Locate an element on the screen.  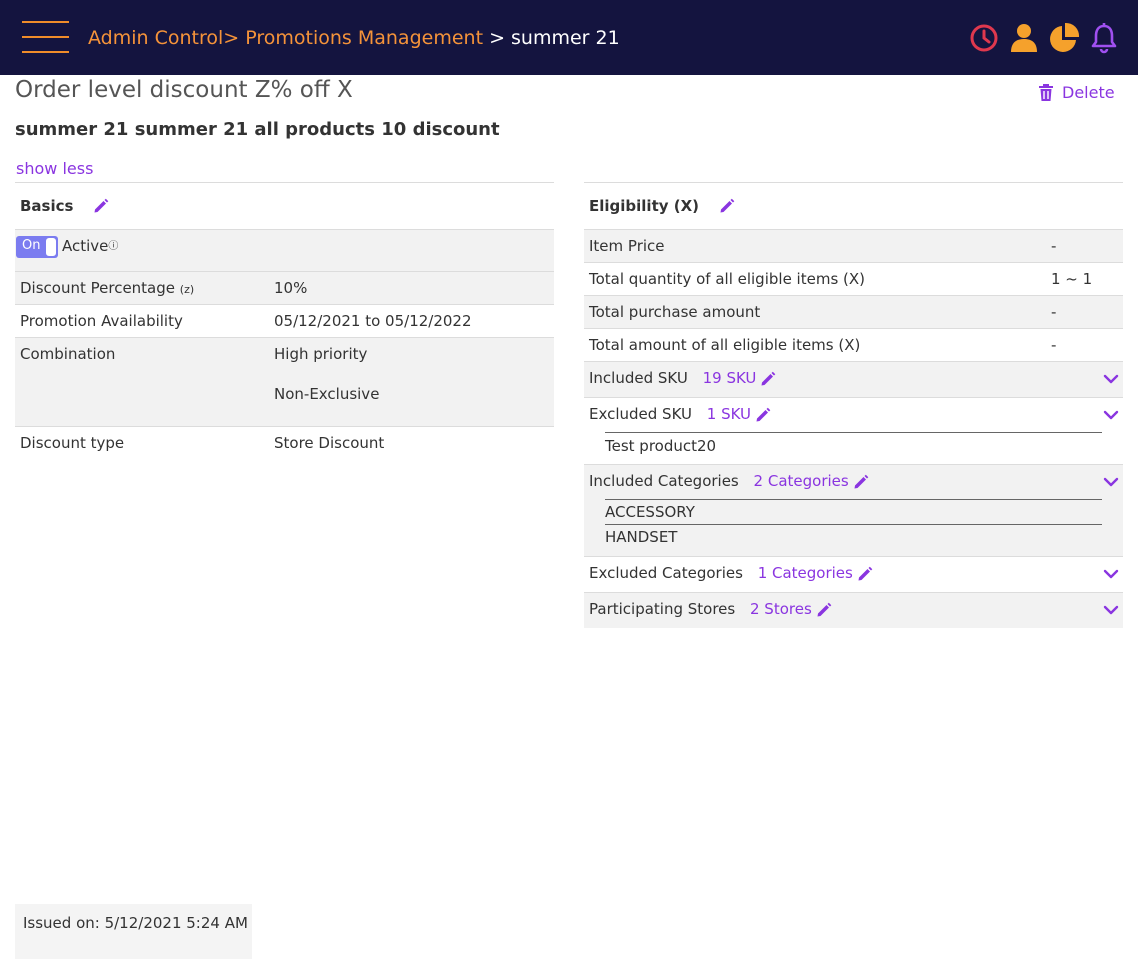
trash-icon is located at coordinates (1046, 92).